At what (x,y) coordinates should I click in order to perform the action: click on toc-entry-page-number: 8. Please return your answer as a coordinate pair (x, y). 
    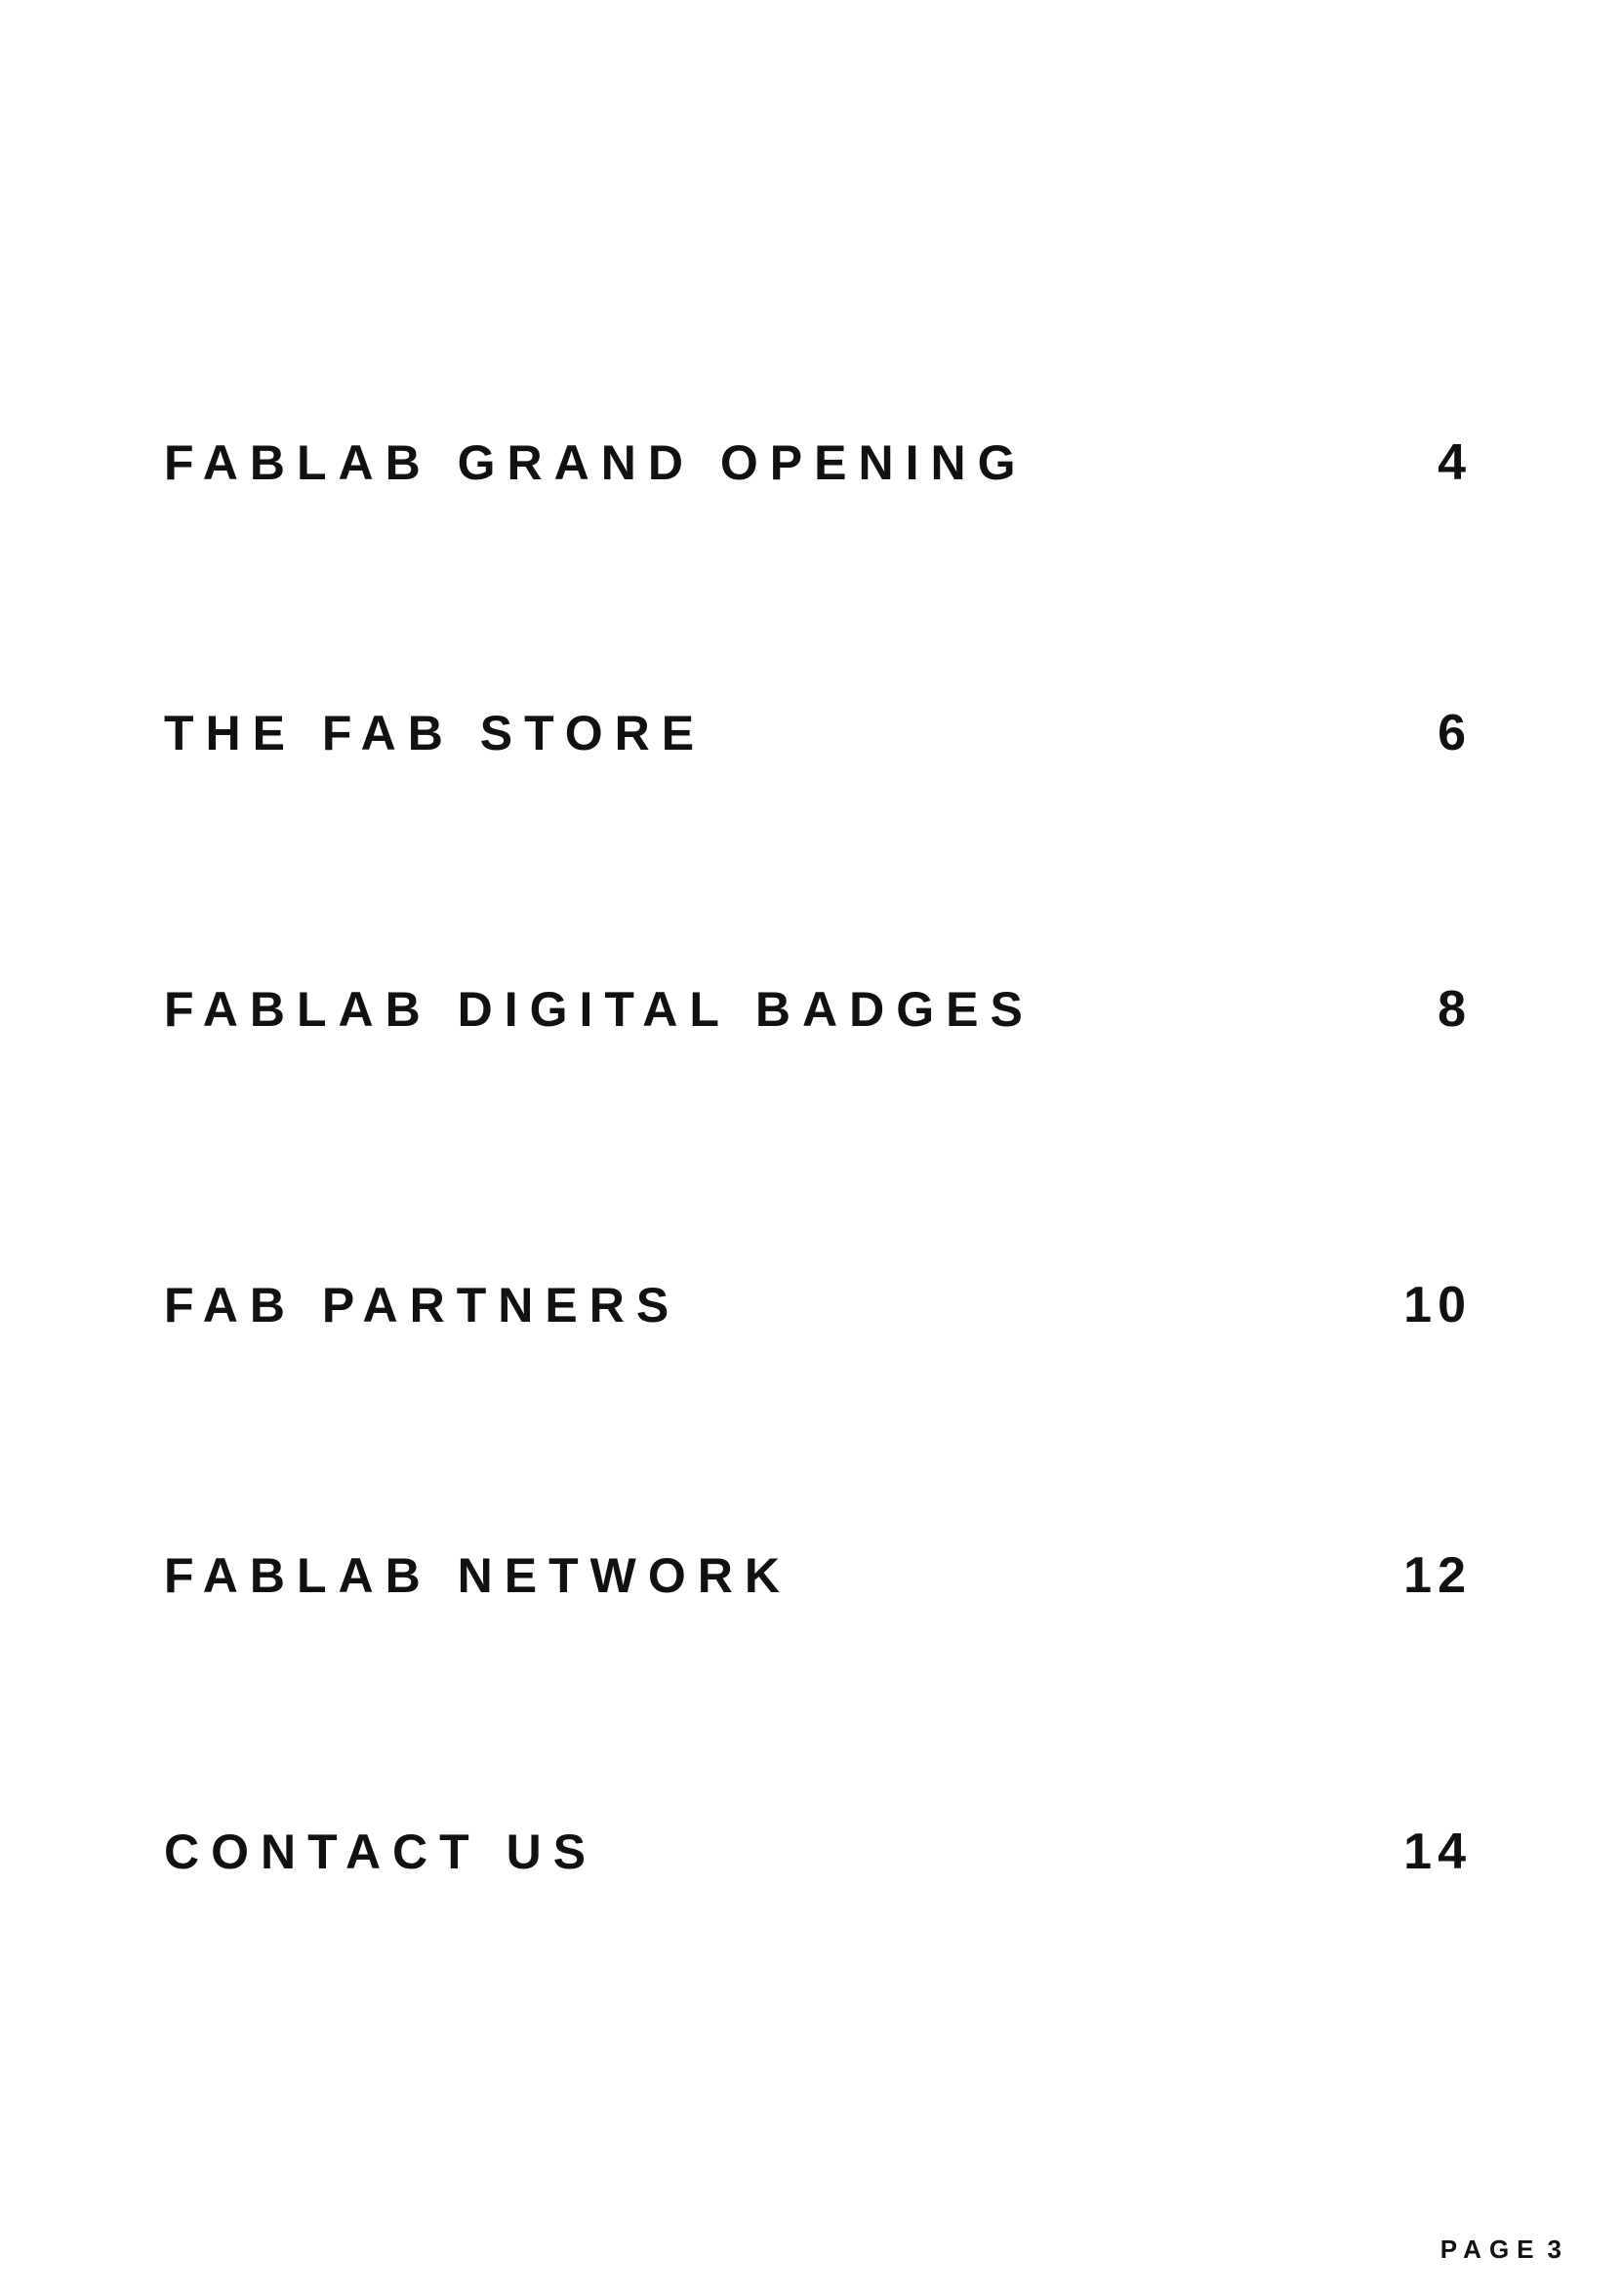
    Looking at the image, I should click on (1455, 1010).